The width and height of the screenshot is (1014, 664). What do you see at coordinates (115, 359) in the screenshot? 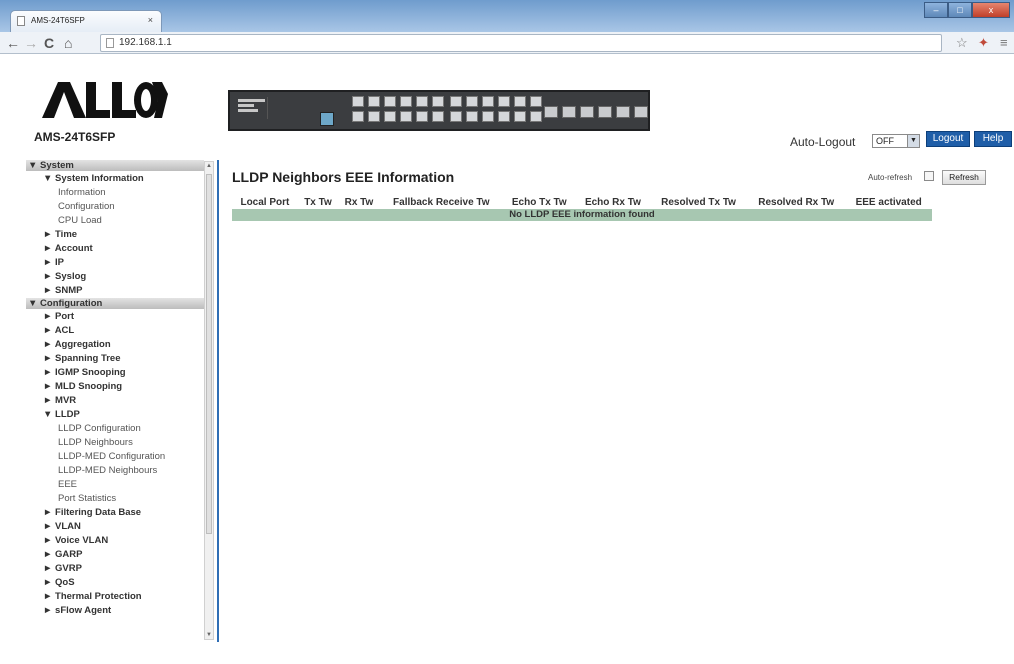
I see `sidebar-item-spanning-tree: ► Spanning Tree` at bounding box center [115, 359].